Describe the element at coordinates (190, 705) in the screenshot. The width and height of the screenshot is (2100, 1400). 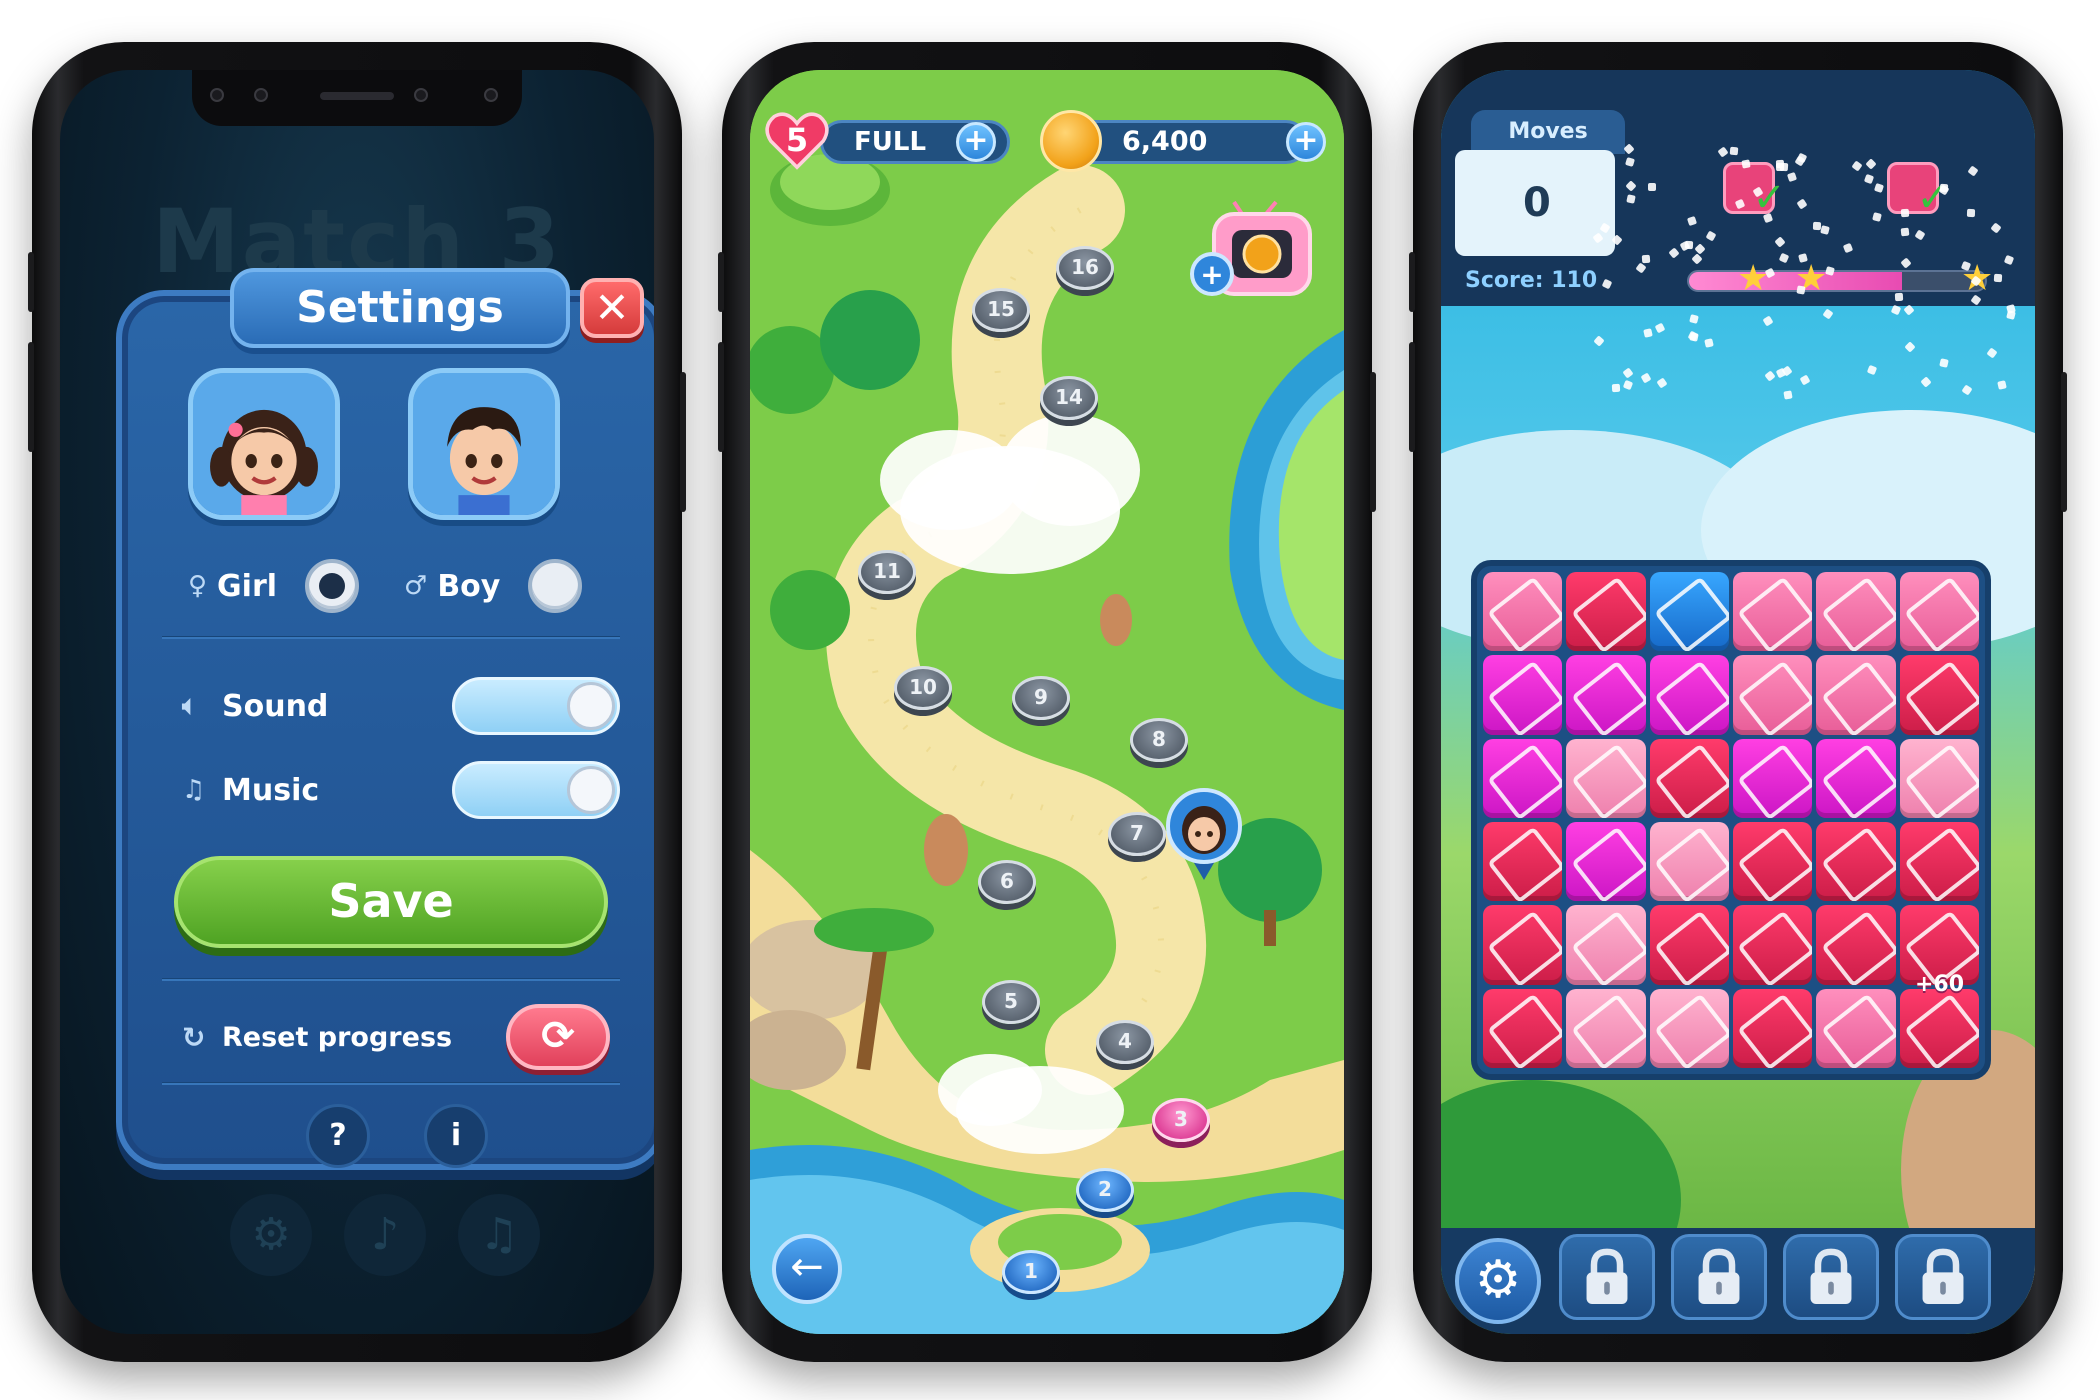
I see `speaker-icon: 🔈︎` at that location.